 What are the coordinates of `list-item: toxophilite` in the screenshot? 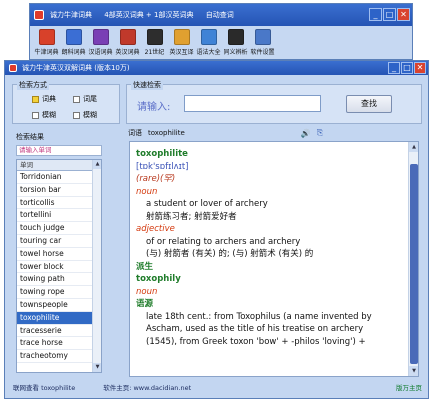 It's located at (59, 318).